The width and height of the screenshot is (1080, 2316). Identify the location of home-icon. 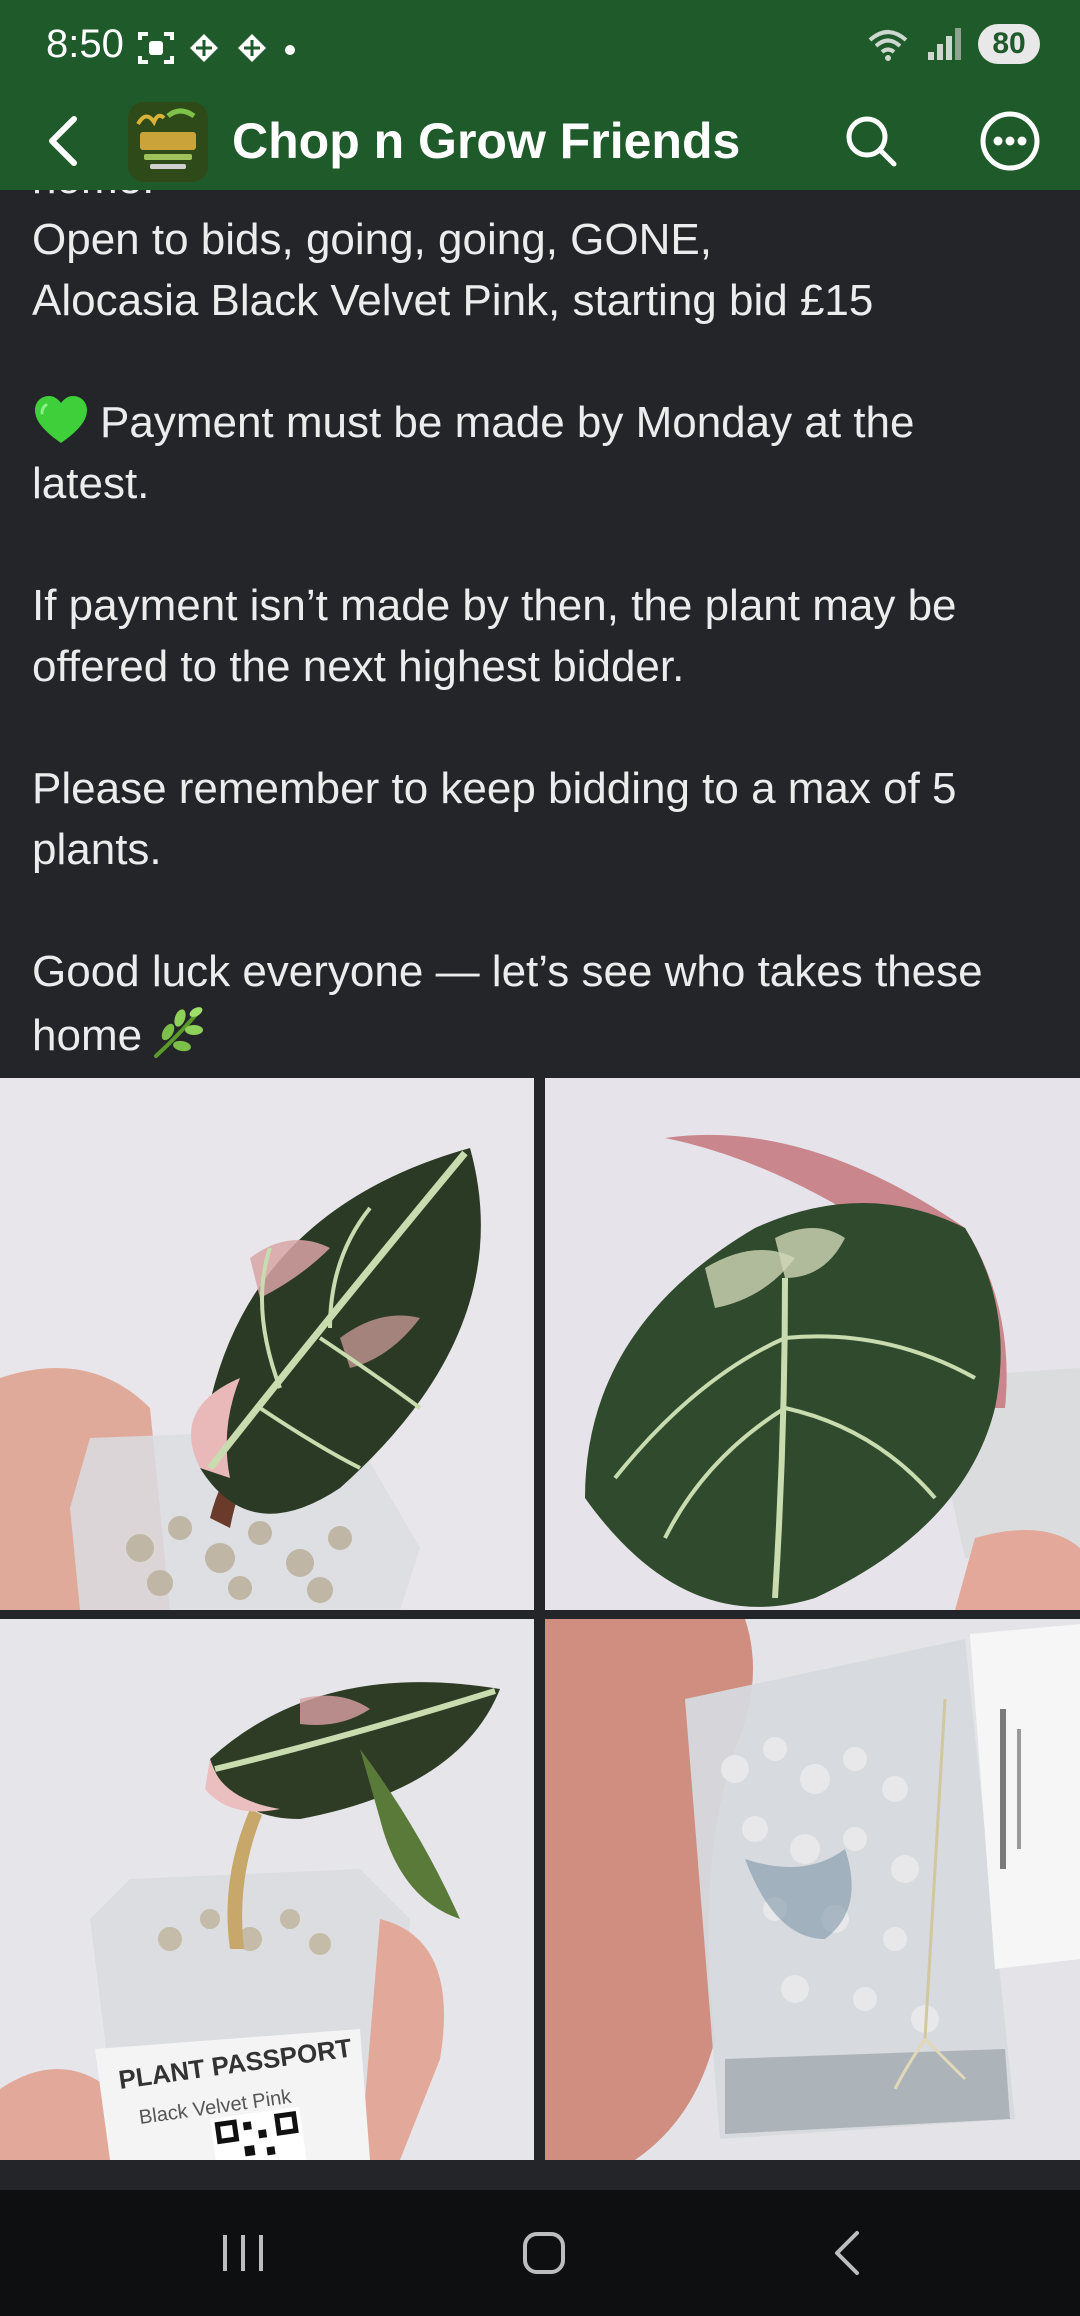
(544, 2253).